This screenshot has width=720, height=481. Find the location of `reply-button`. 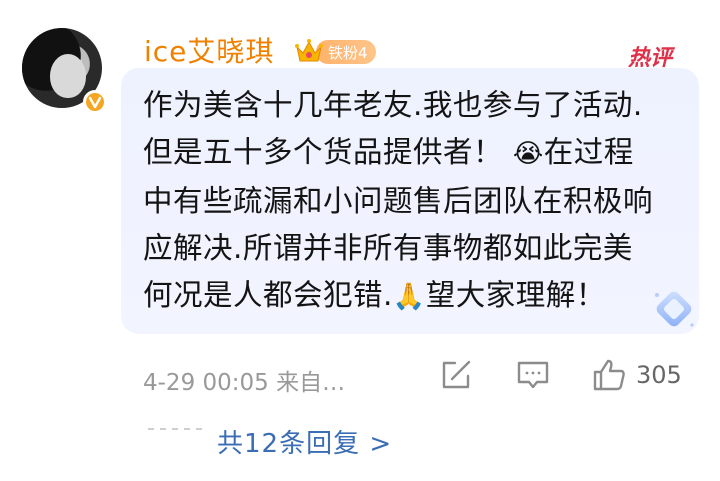

reply-button is located at coordinates (533, 375).